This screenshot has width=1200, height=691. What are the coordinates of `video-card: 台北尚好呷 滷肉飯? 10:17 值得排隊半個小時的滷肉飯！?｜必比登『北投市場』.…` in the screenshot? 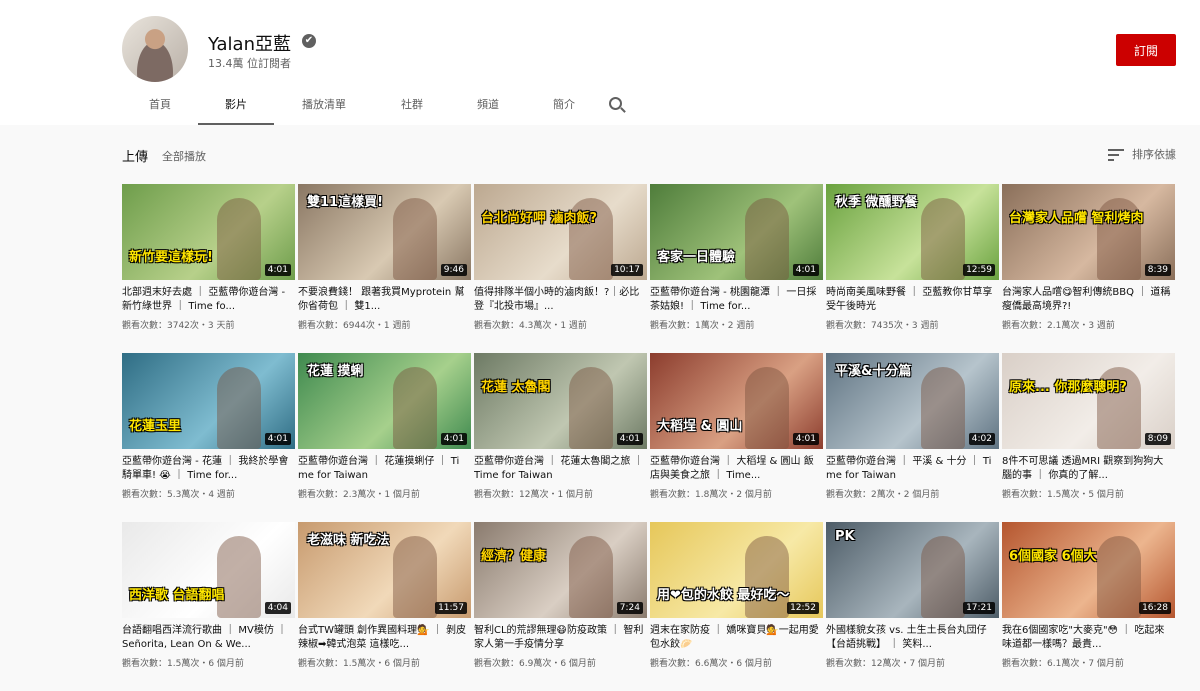 It's located at (560, 268).